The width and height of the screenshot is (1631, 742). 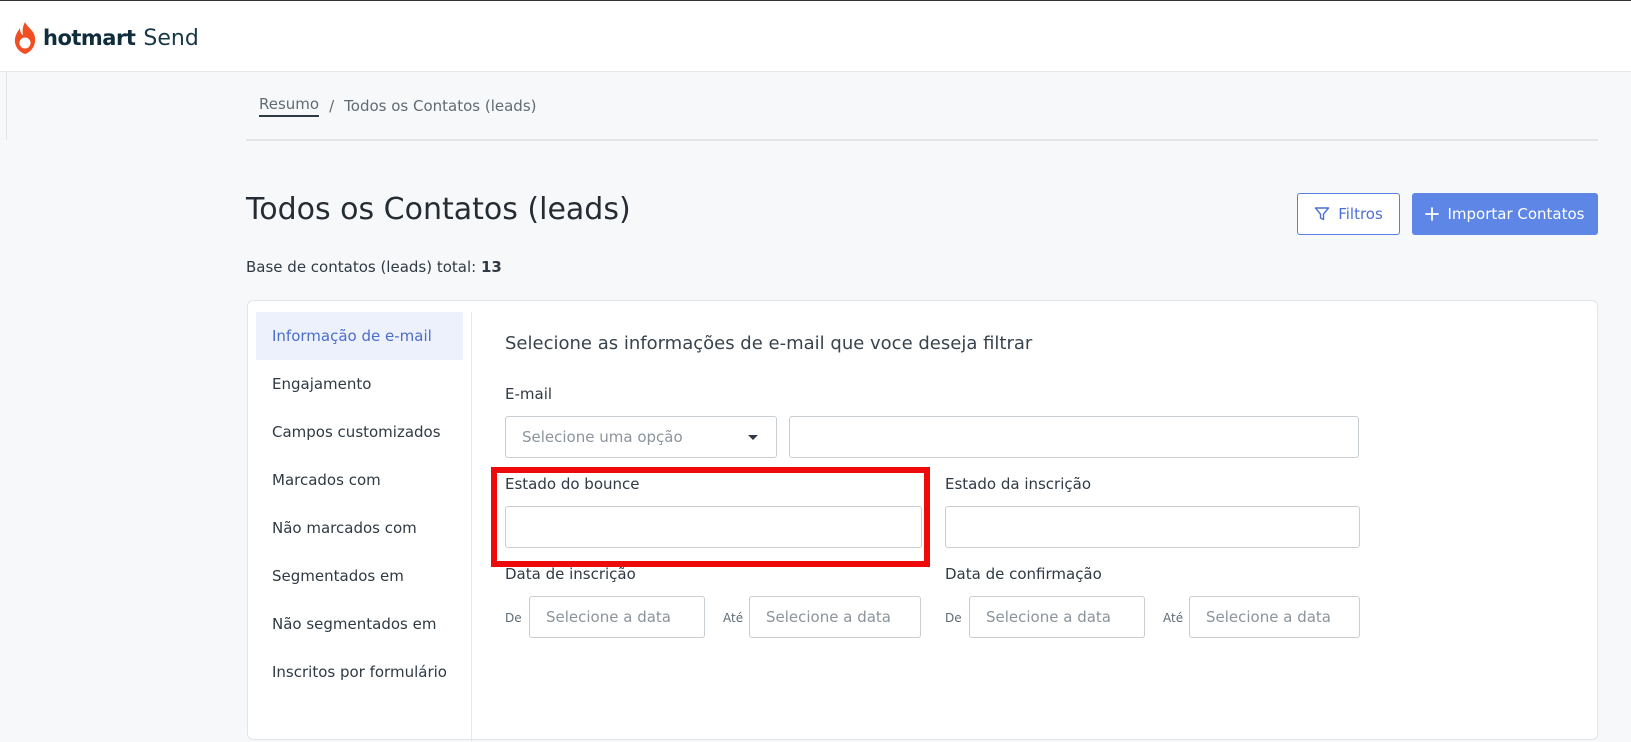 I want to click on confirmation-date-label: Data de confirmação, so click(x=1023, y=574).